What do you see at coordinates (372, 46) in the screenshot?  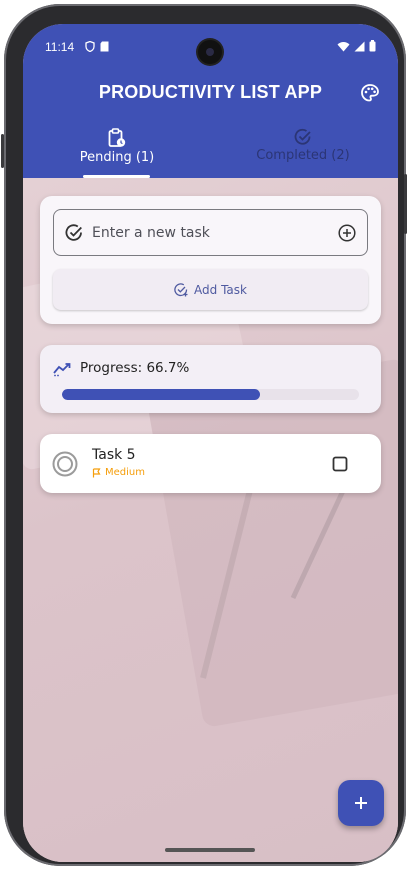 I see `battery-icon` at bounding box center [372, 46].